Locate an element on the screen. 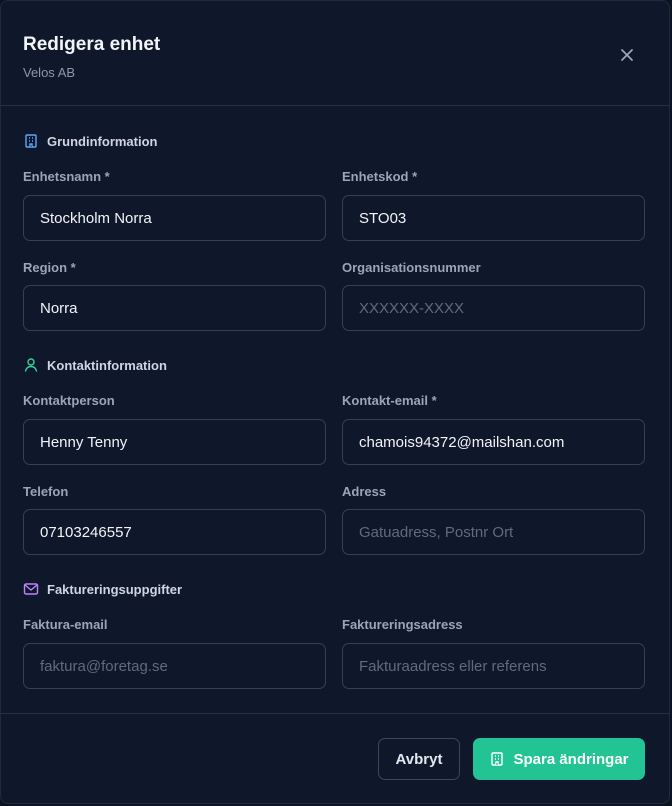  phone-input is located at coordinates (174, 532).